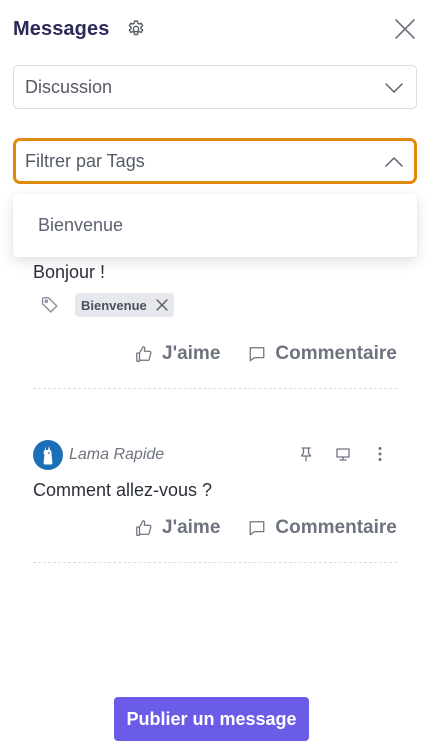 The width and height of the screenshot is (435, 750). What do you see at coordinates (306, 454) in the screenshot?
I see `pin-icon` at bounding box center [306, 454].